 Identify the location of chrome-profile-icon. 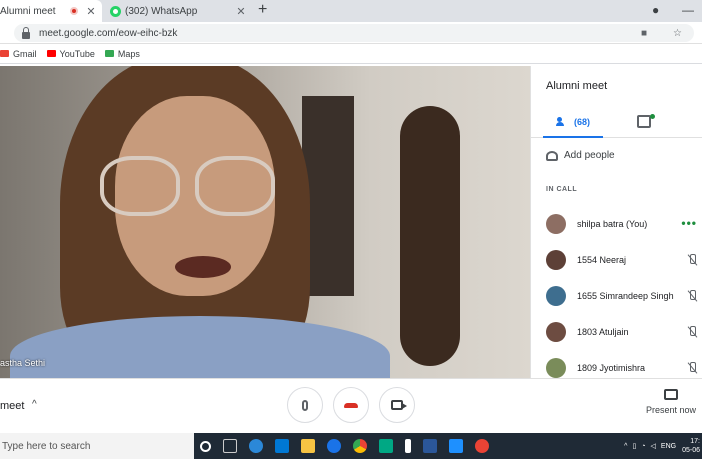
(482, 446).